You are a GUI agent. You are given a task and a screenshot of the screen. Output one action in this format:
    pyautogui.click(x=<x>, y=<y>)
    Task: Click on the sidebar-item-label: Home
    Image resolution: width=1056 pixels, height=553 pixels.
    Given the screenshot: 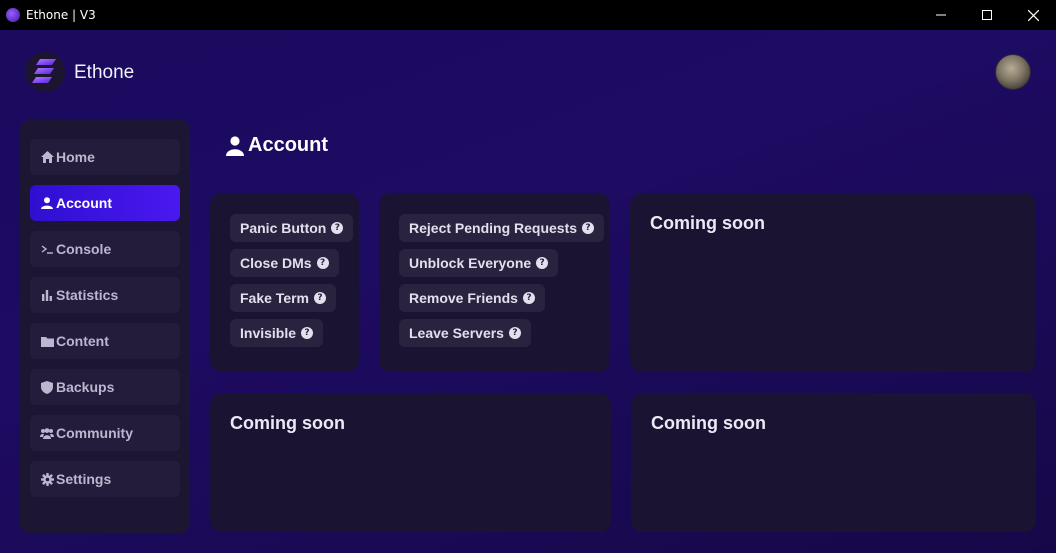 What is the action you would take?
    pyautogui.click(x=75, y=157)
    